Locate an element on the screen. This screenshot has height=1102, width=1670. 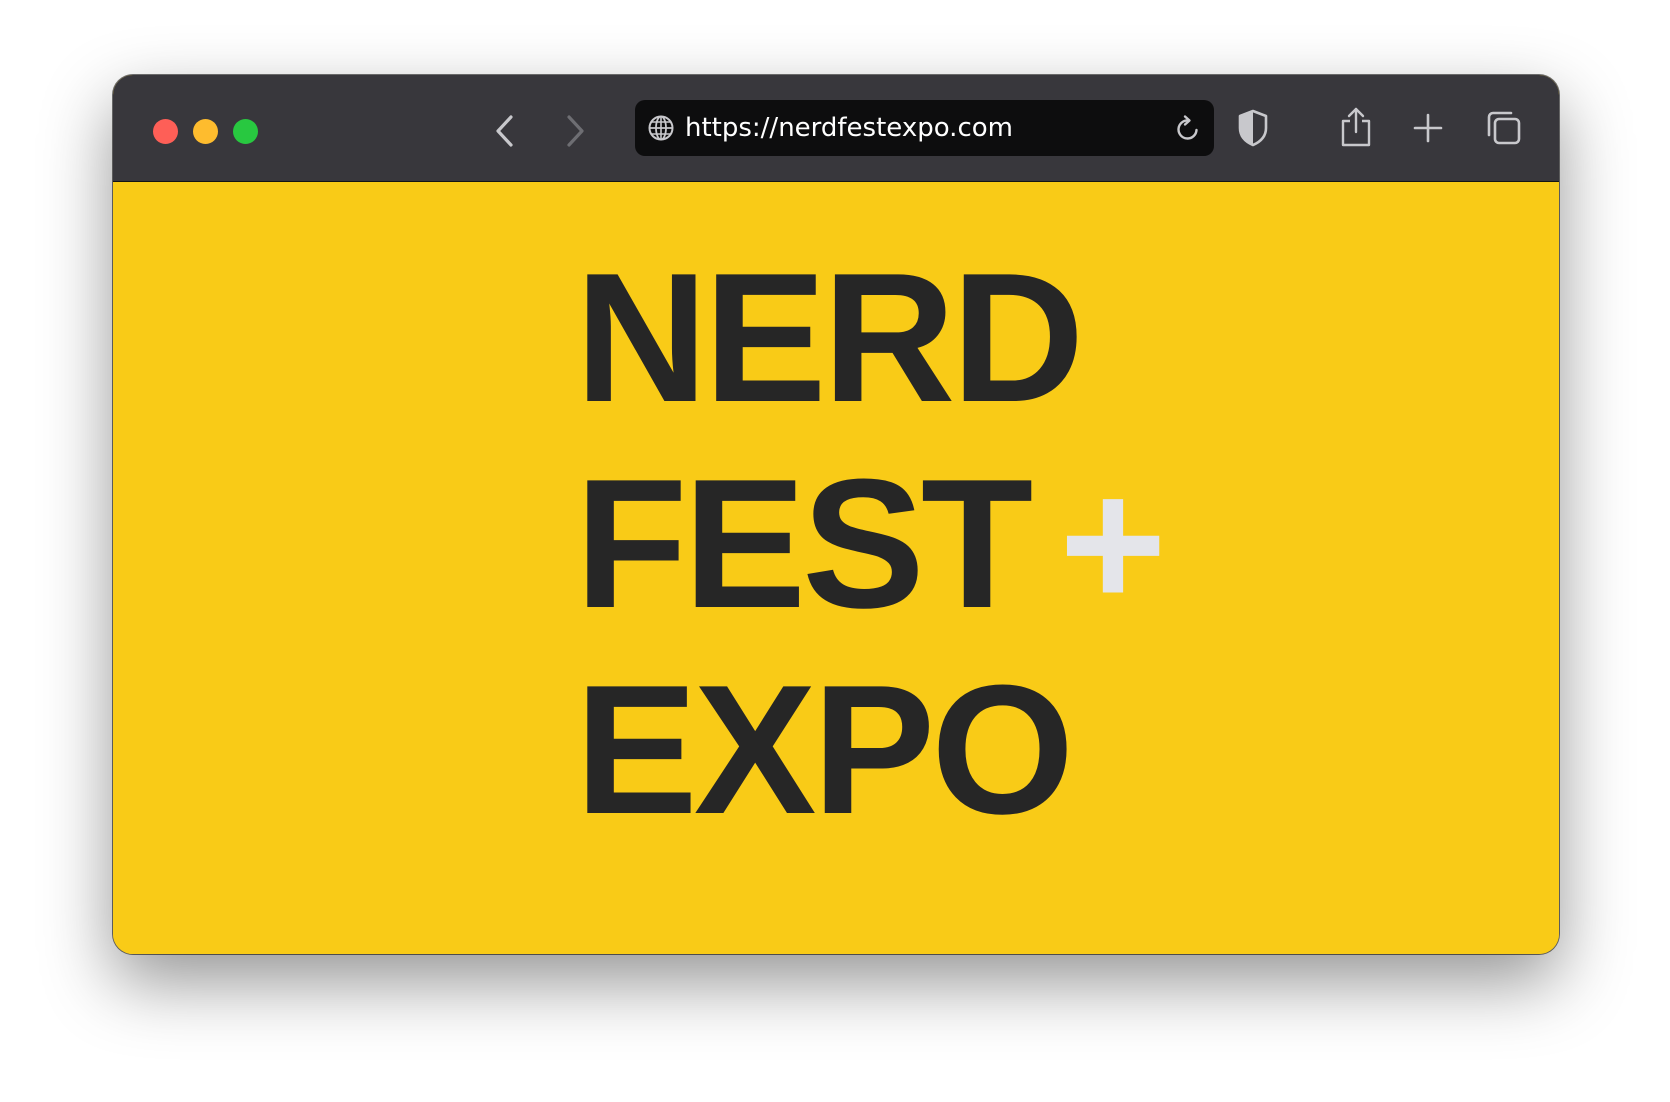
zoom-window-button is located at coordinates (245, 131).